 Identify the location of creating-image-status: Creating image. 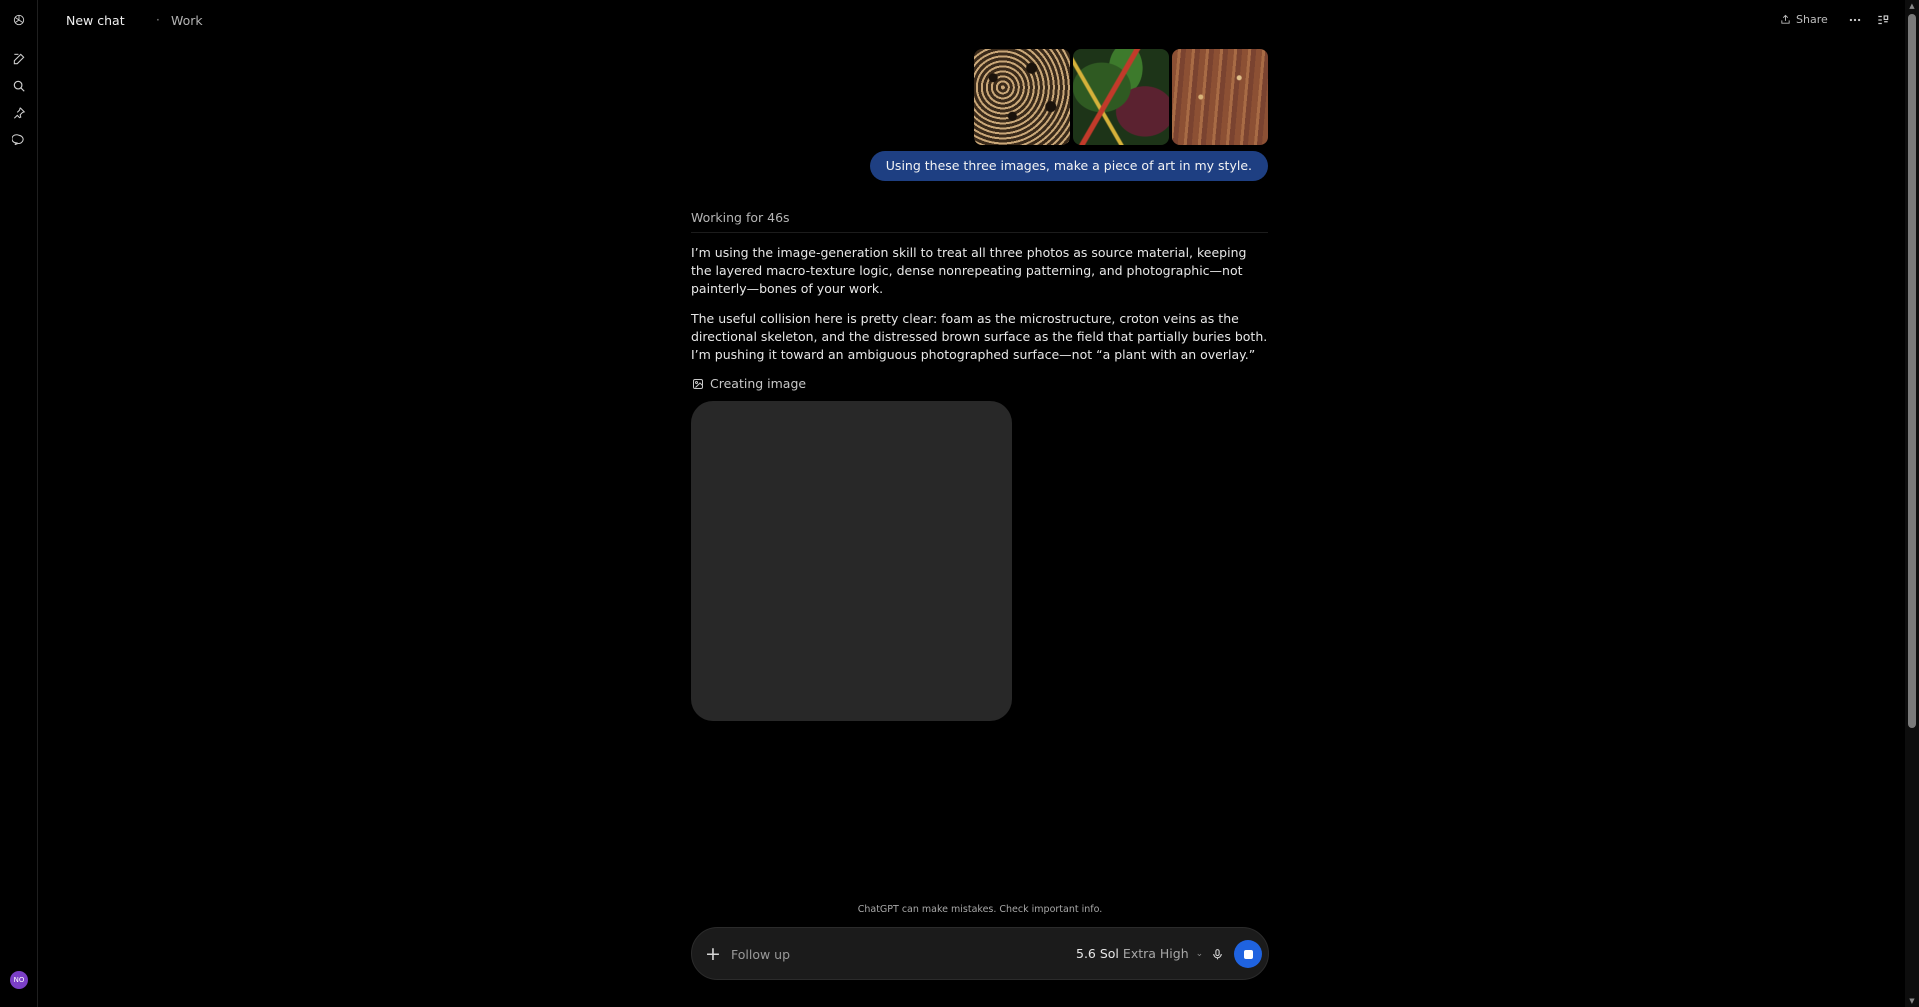
(749, 383).